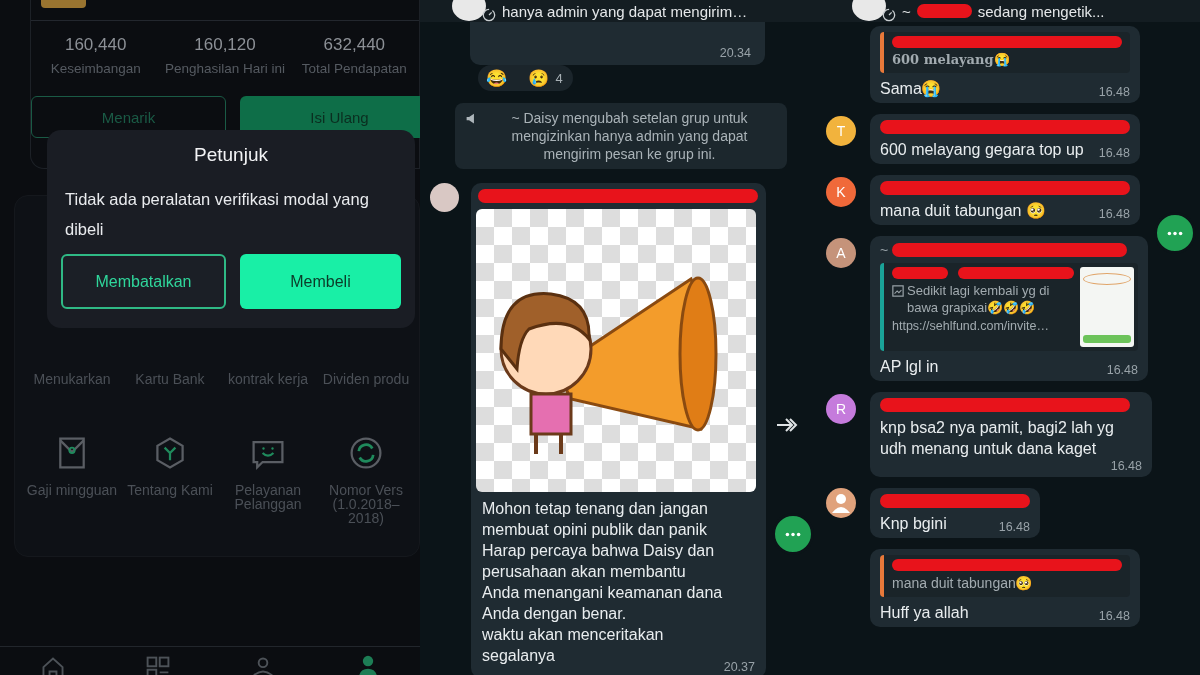  I want to click on menu-label: Menukarkan, so click(72, 379).